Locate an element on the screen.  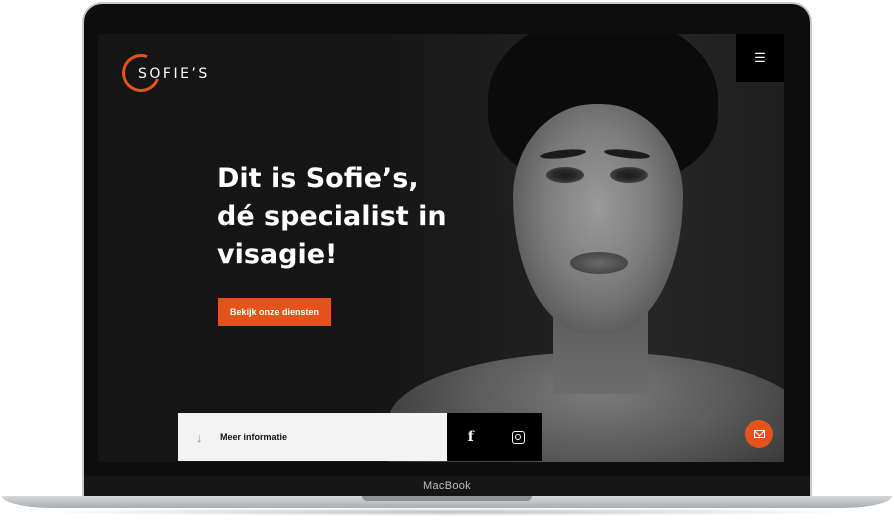
hero-title-line: Dit is Sofie’s, is located at coordinates (318, 178).